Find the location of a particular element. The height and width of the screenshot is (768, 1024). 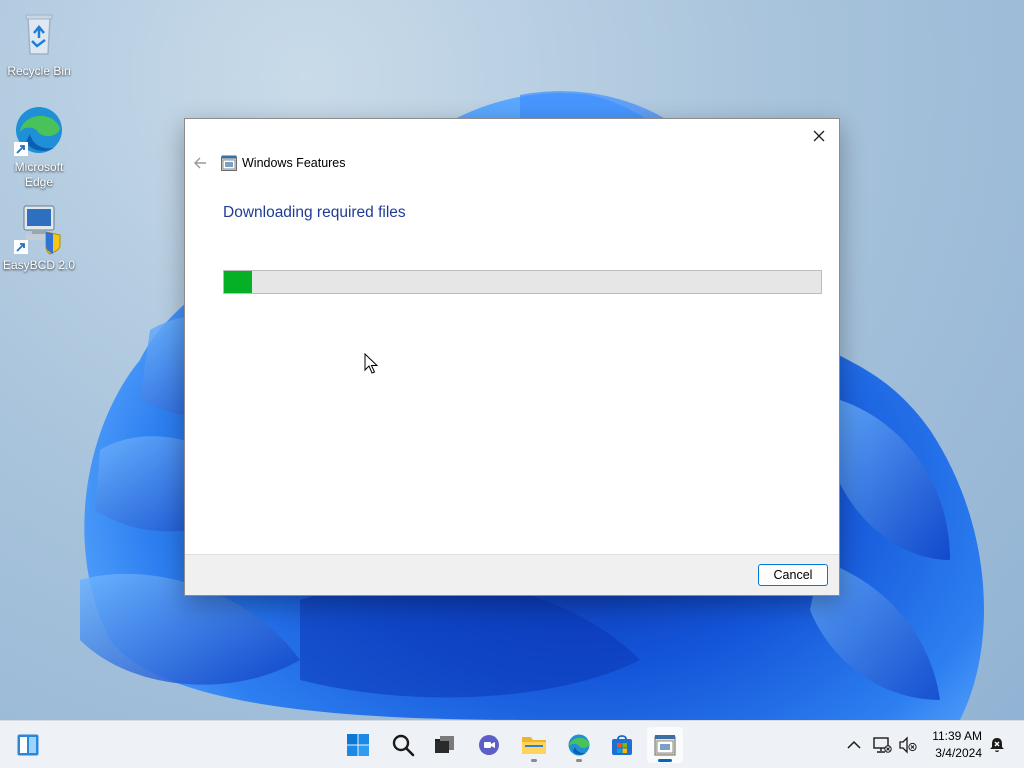

desktop-icon-label: Microsoft Edge is located at coordinates (39, 174).